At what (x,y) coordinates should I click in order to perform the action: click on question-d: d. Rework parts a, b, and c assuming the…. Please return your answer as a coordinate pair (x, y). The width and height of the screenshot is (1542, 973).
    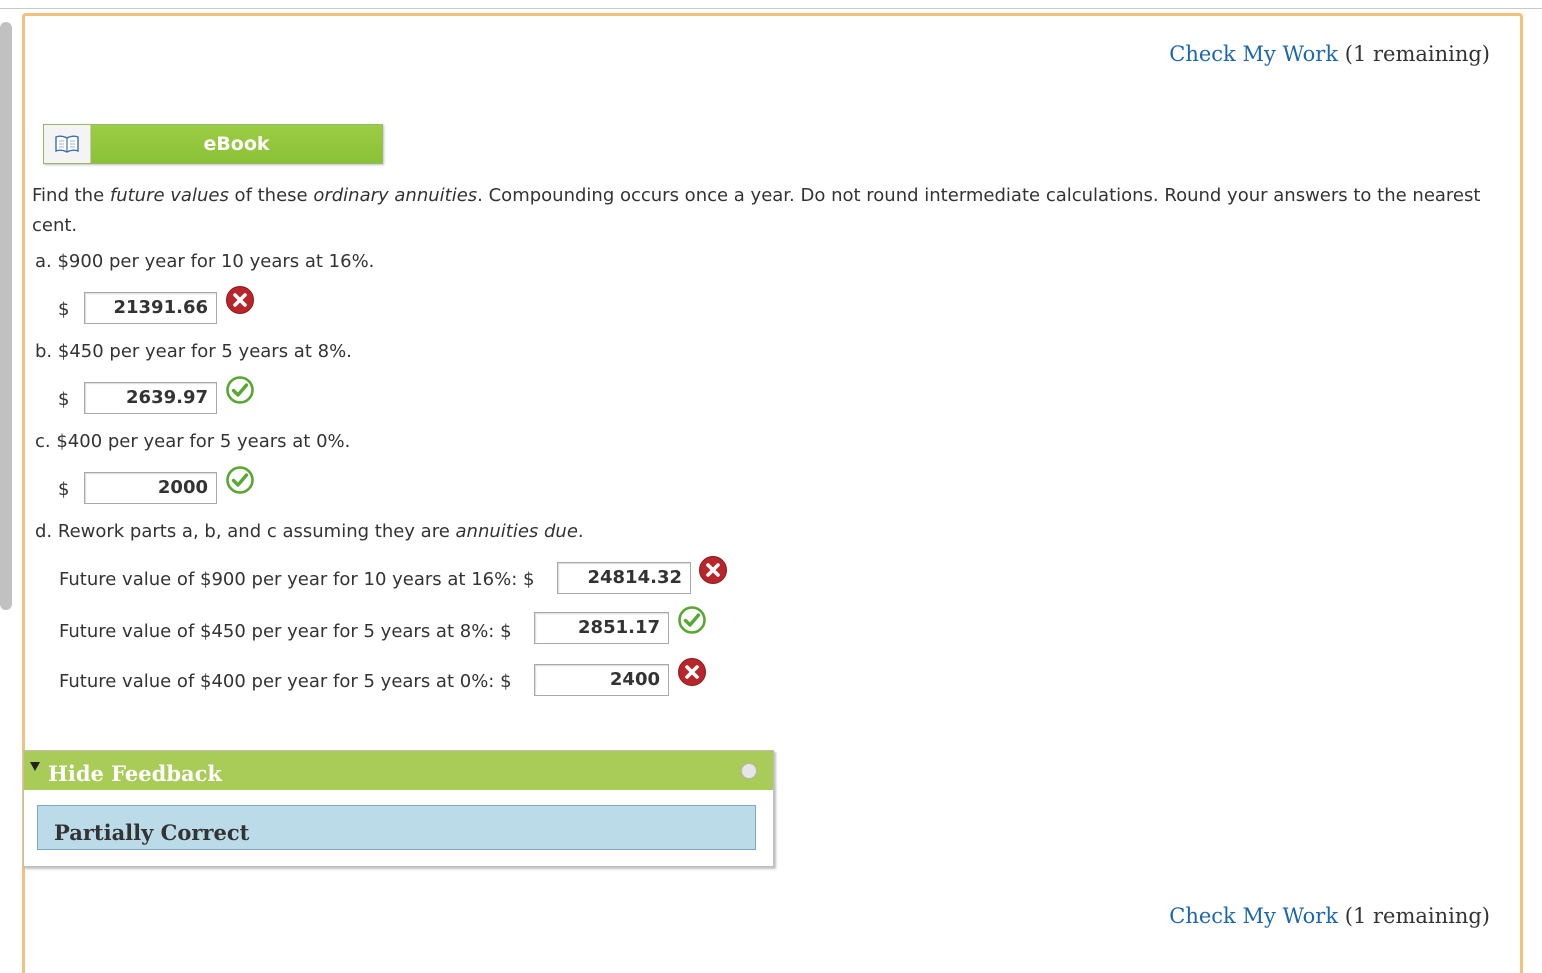
    Looking at the image, I should click on (309, 531).